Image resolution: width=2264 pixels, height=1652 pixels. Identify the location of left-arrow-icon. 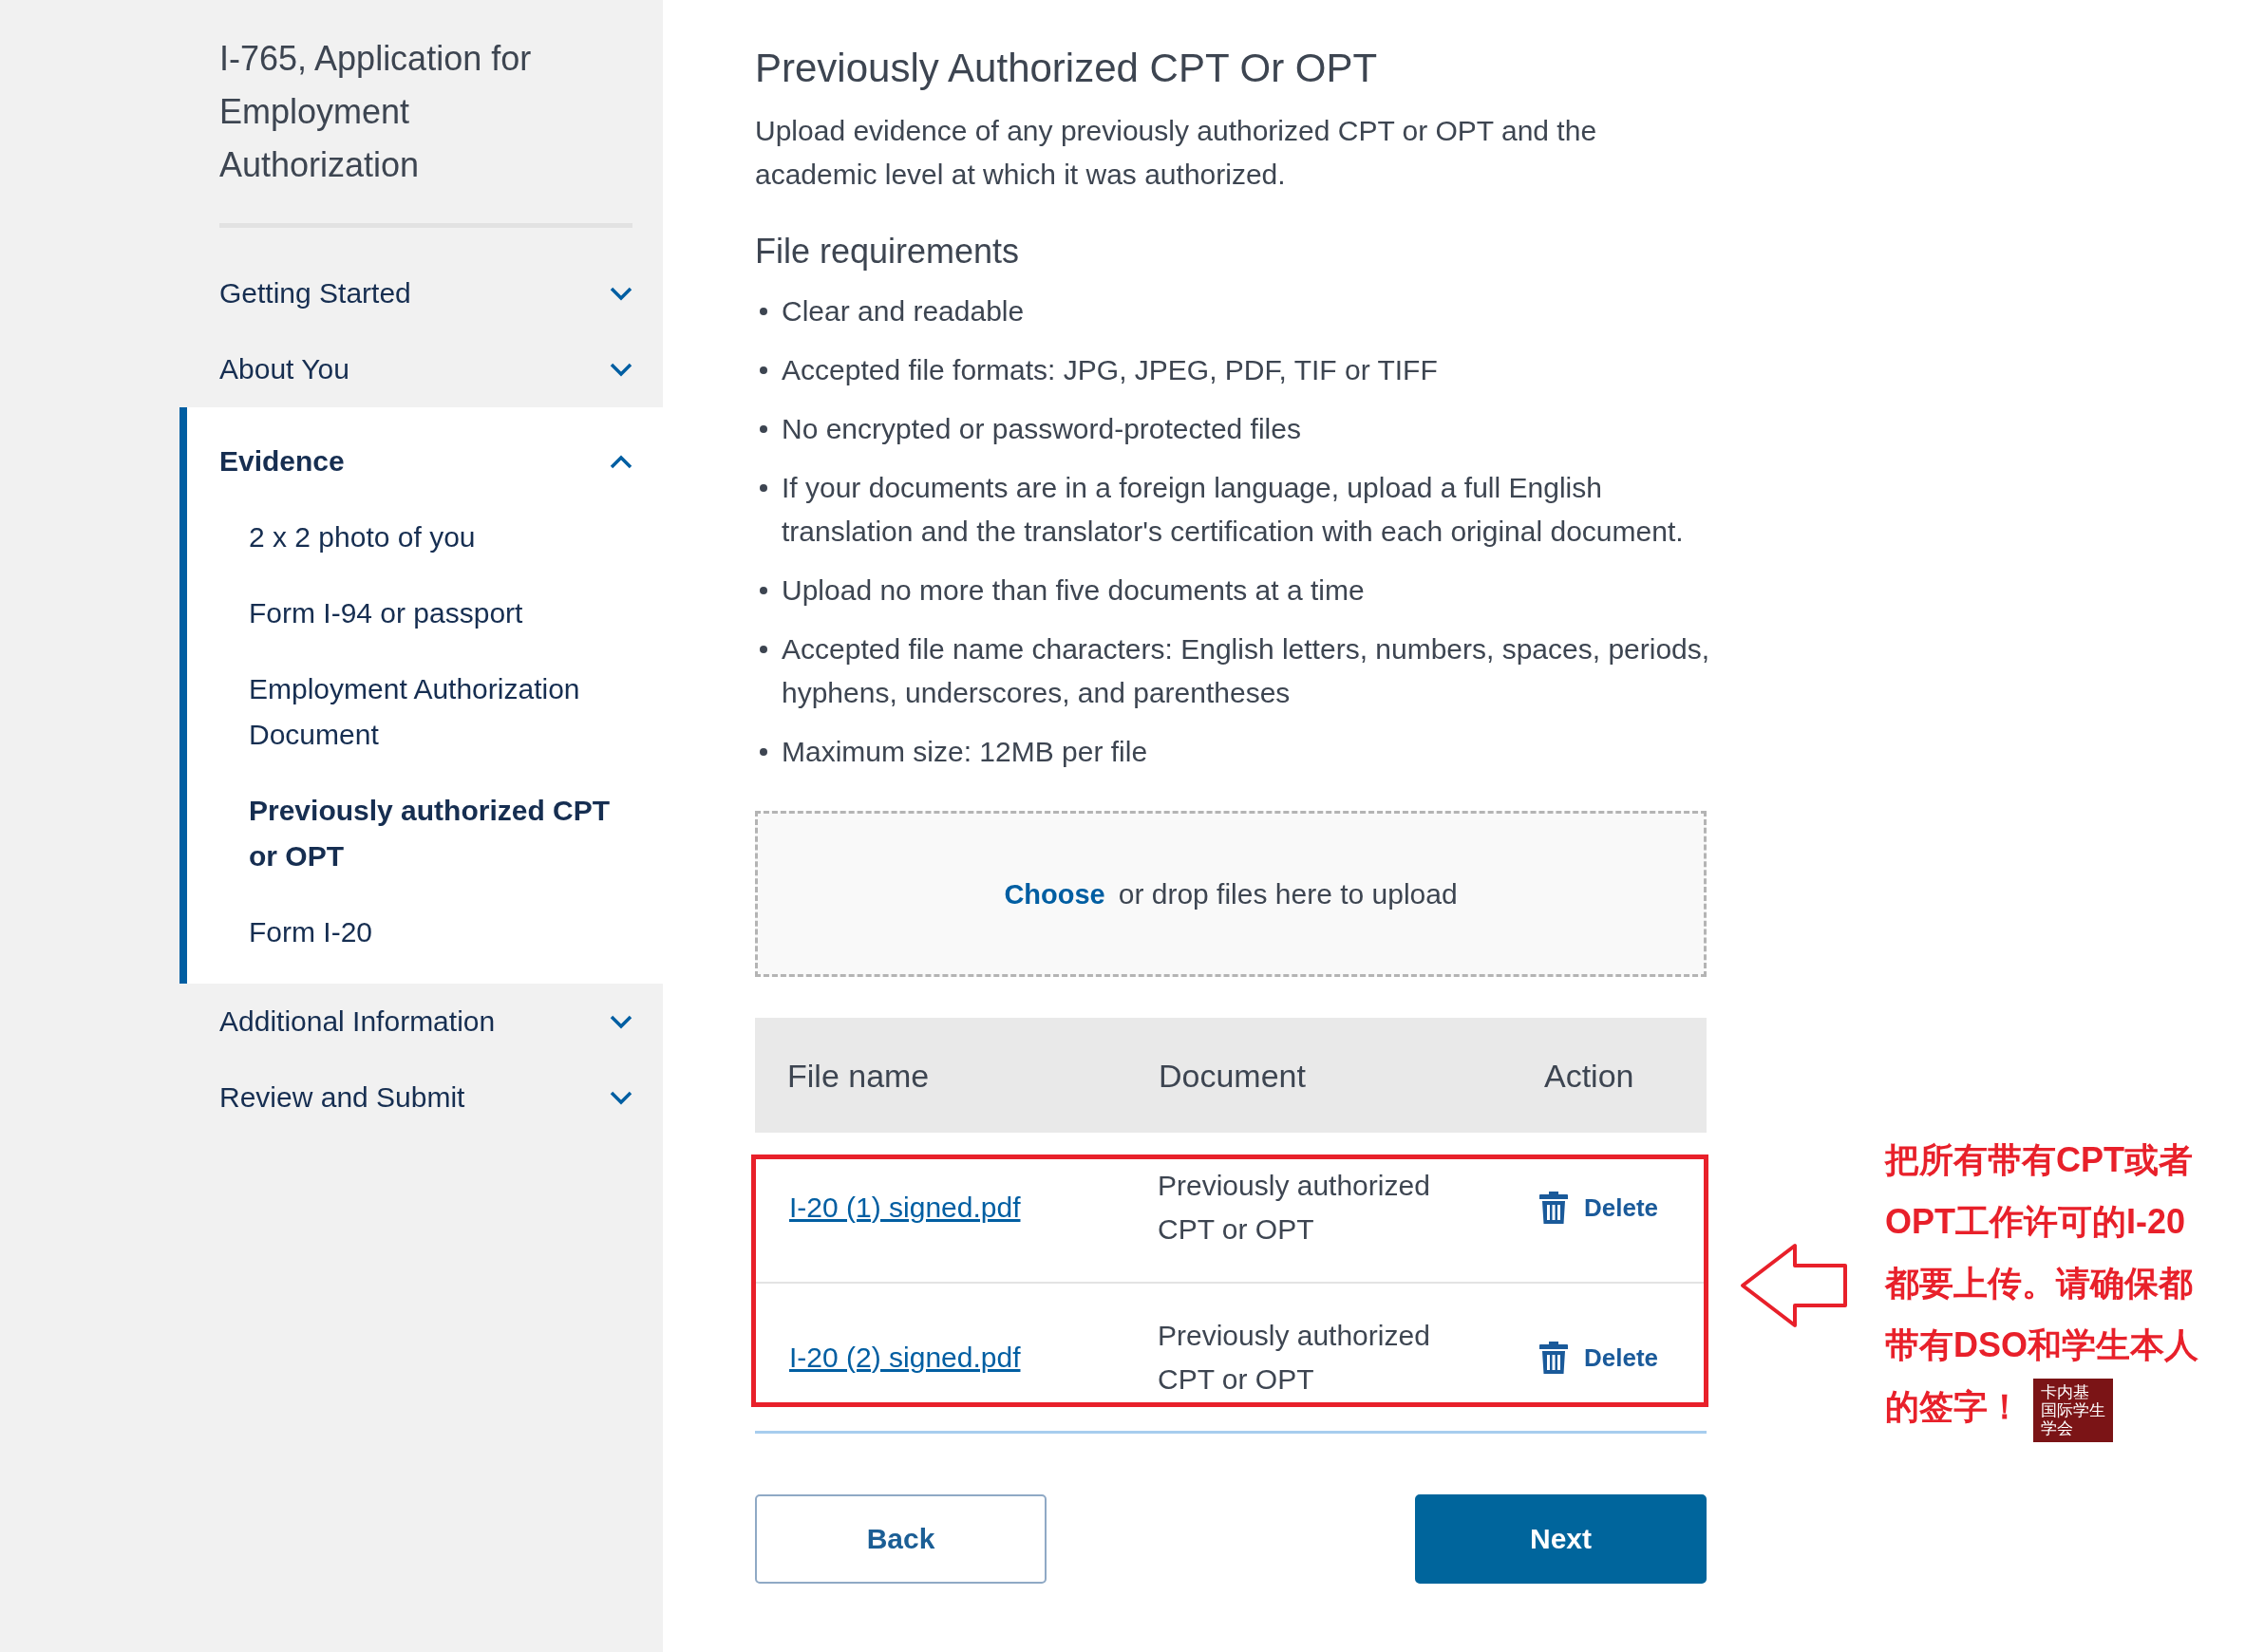
(1794, 1285).